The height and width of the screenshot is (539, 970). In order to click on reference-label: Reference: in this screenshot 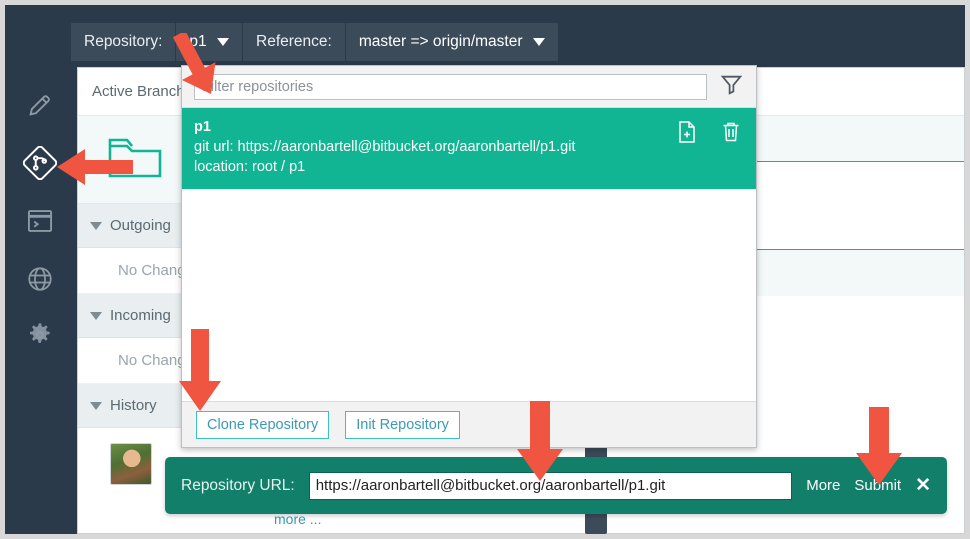, I will do `click(294, 42)`.